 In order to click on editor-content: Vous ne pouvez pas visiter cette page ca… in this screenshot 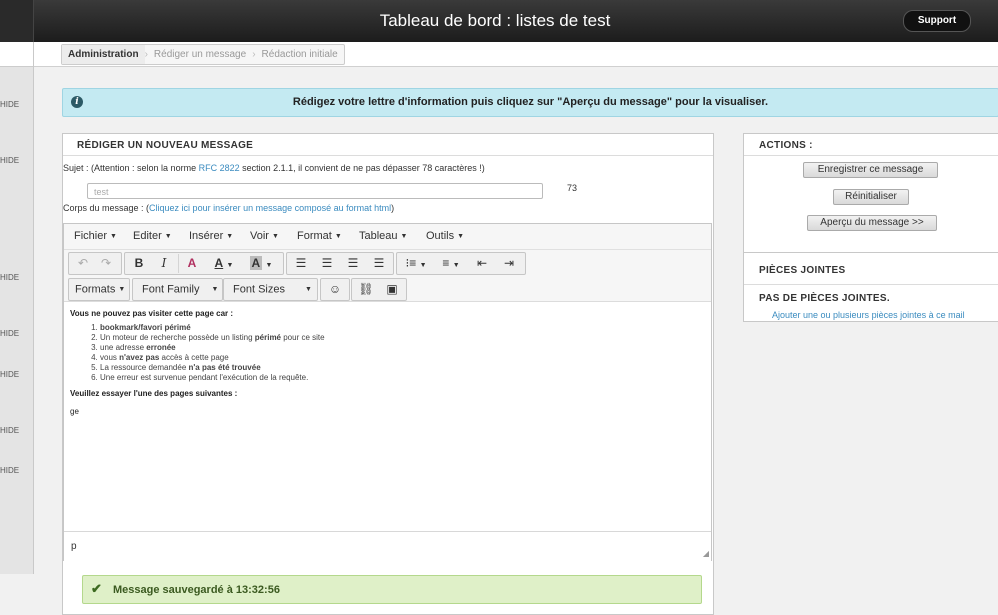, I will do `click(385, 363)`.